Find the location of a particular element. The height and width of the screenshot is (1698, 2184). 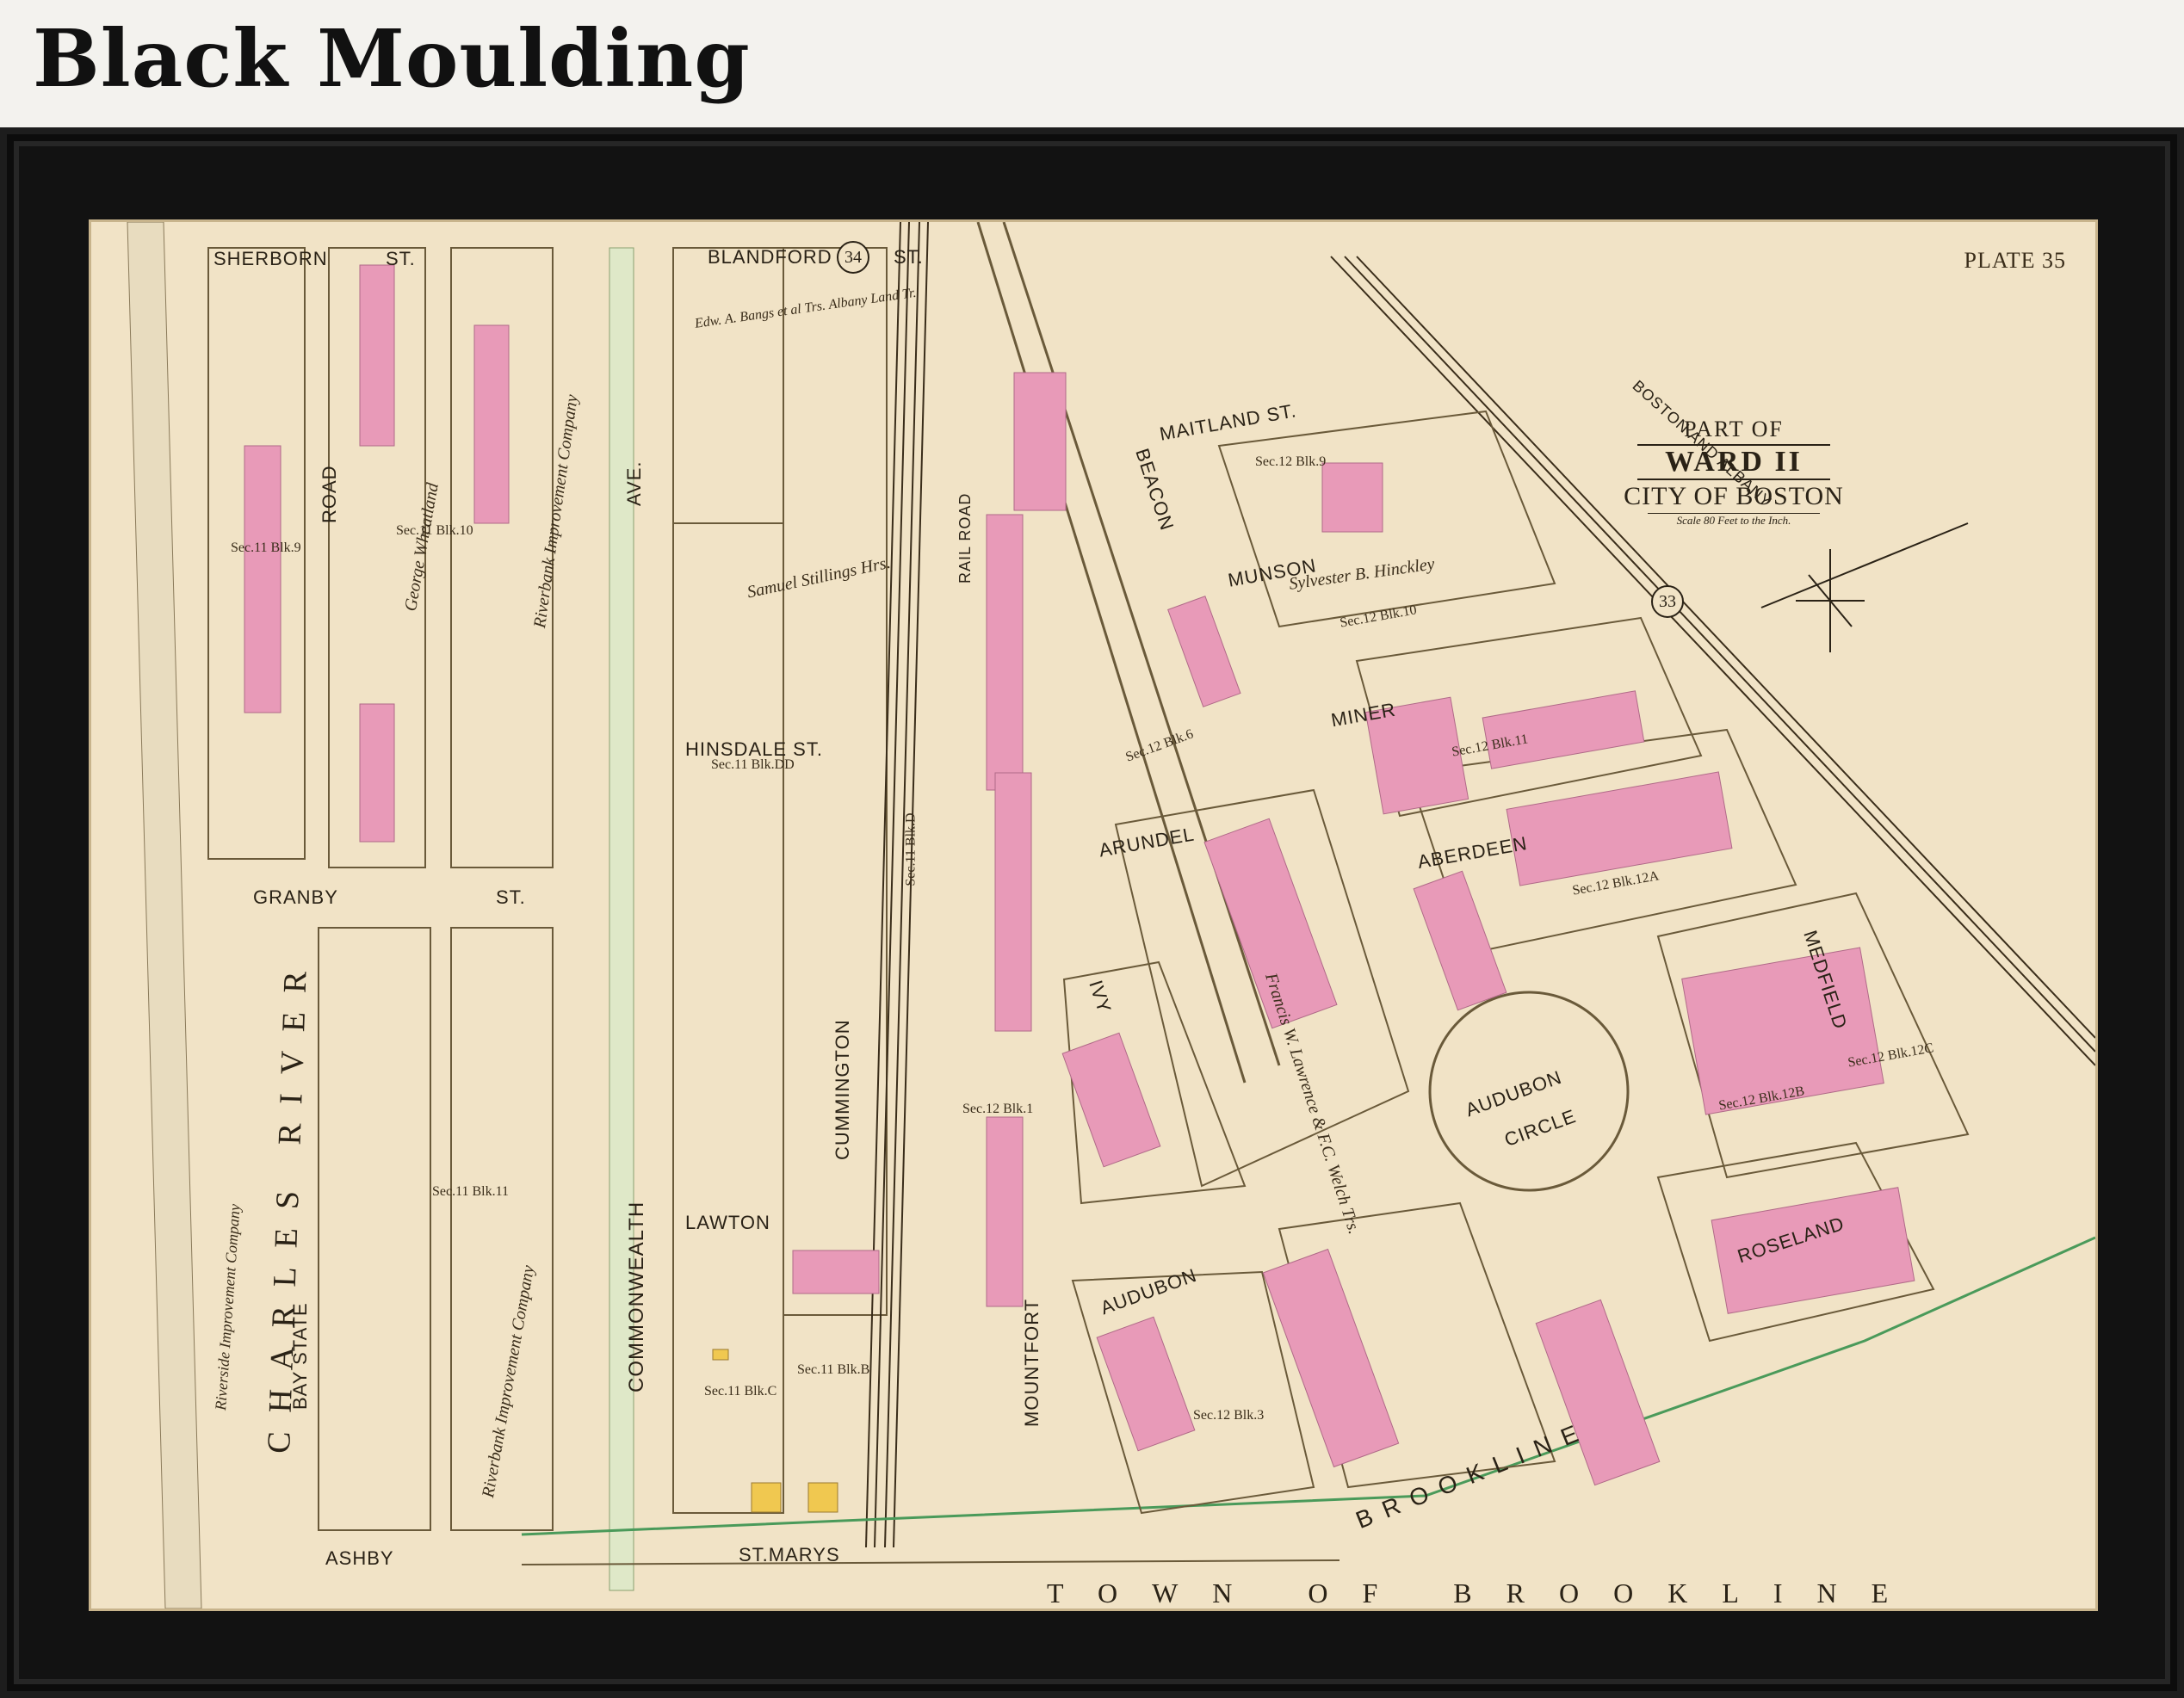

cartouche-part-of: PART OF is located at coordinates (1734, 429).